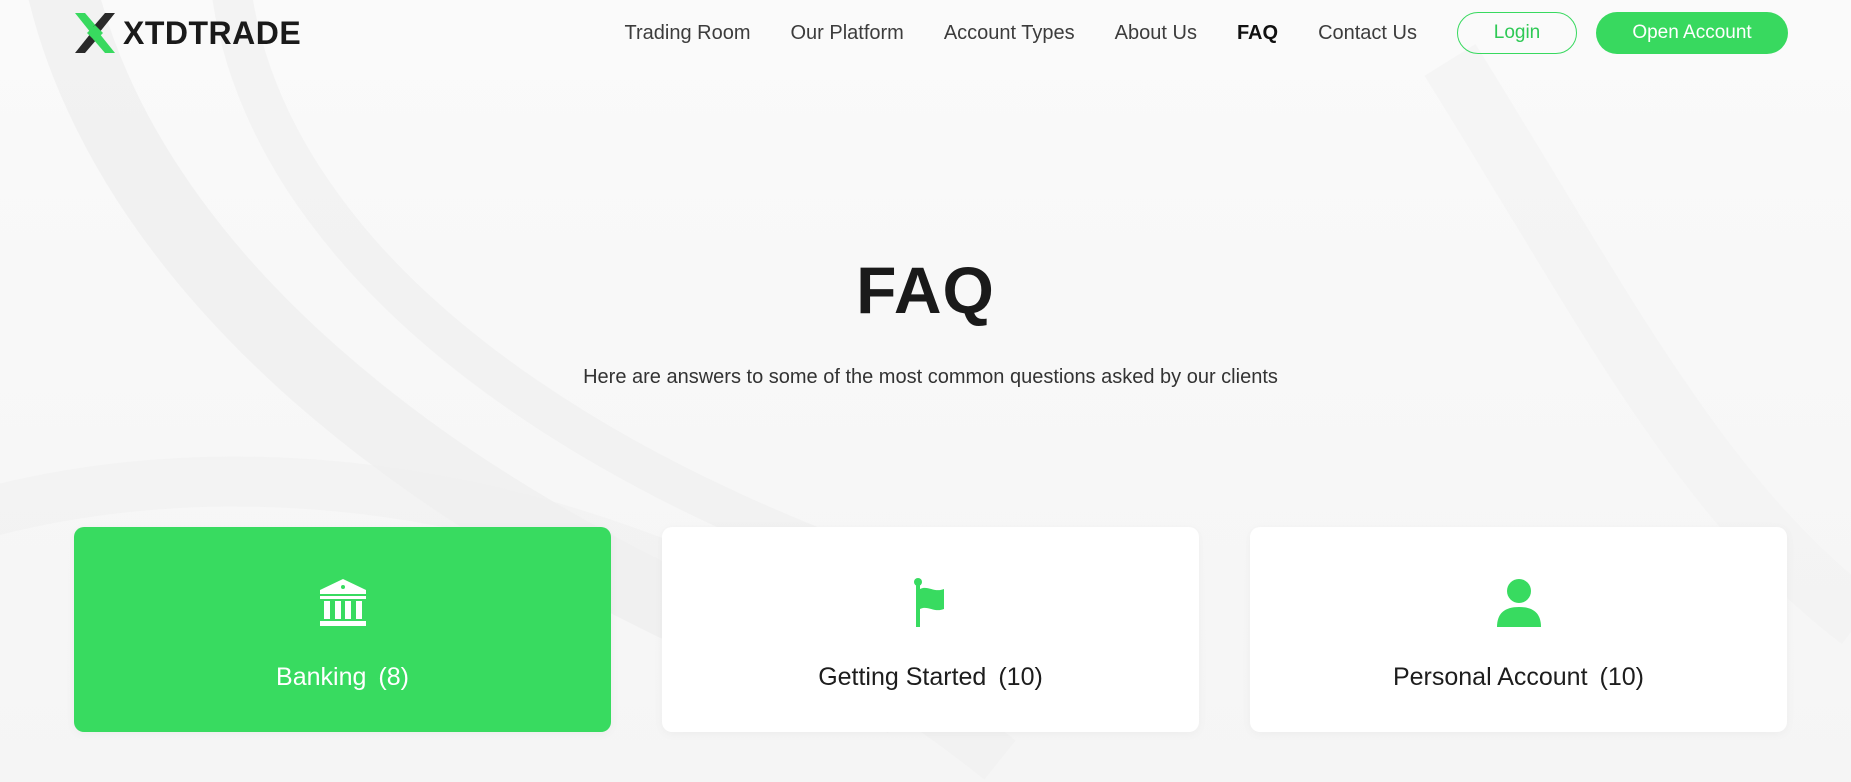 This screenshot has width=1851, height=782. Describe the element at coordinates (342, 602) in the screenshot. I see `bank-icon` at that location.